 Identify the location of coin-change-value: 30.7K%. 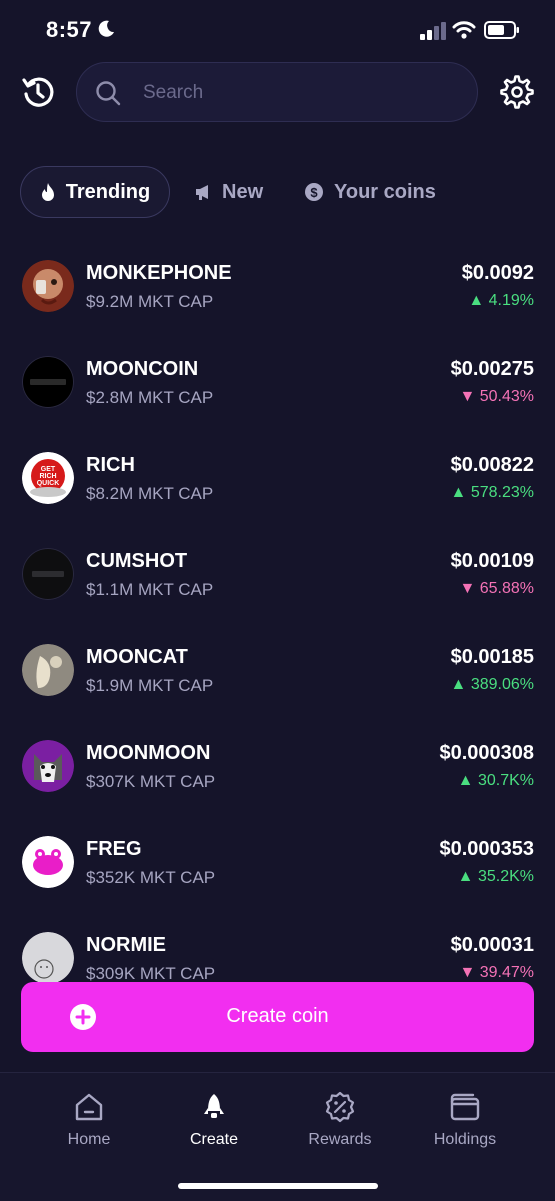
(505, 780).